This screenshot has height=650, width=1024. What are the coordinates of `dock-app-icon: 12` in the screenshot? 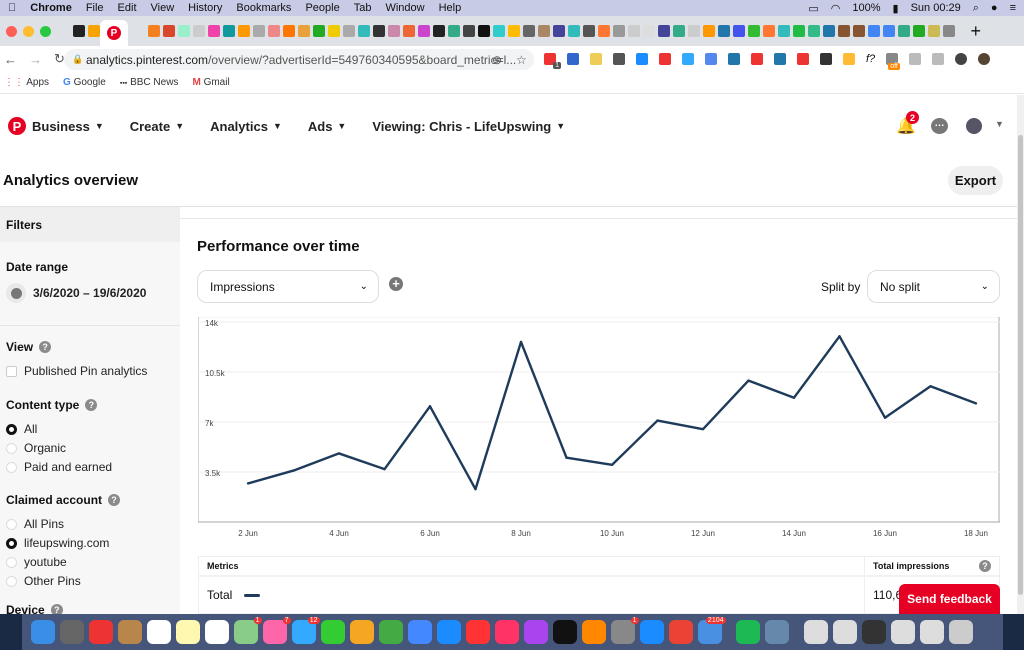 It's located at (305, 630).